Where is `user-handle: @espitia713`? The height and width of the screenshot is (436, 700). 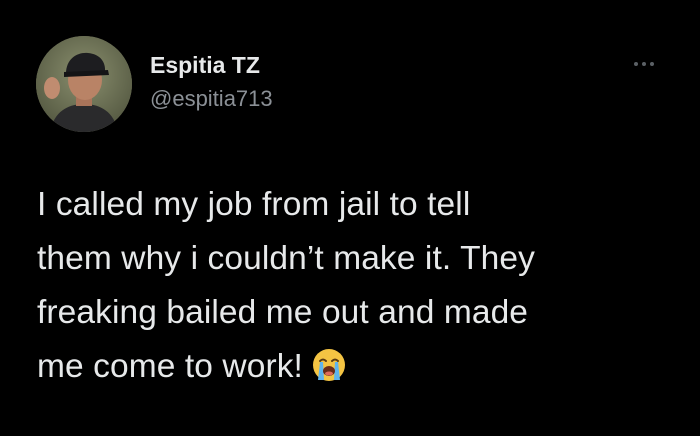
user-handle: @espitia713 is located at coordinates (211, 99).